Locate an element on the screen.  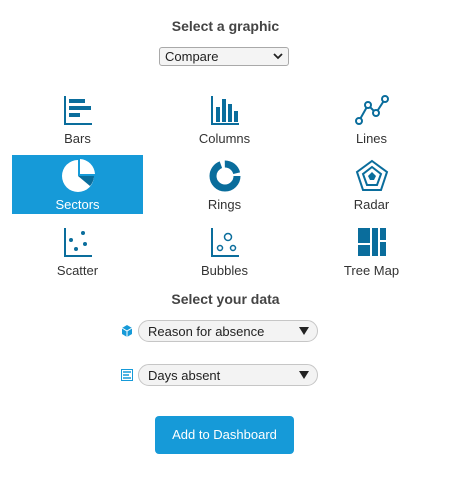
chart-type-label: Scatter is located at coordinates (77, 270).